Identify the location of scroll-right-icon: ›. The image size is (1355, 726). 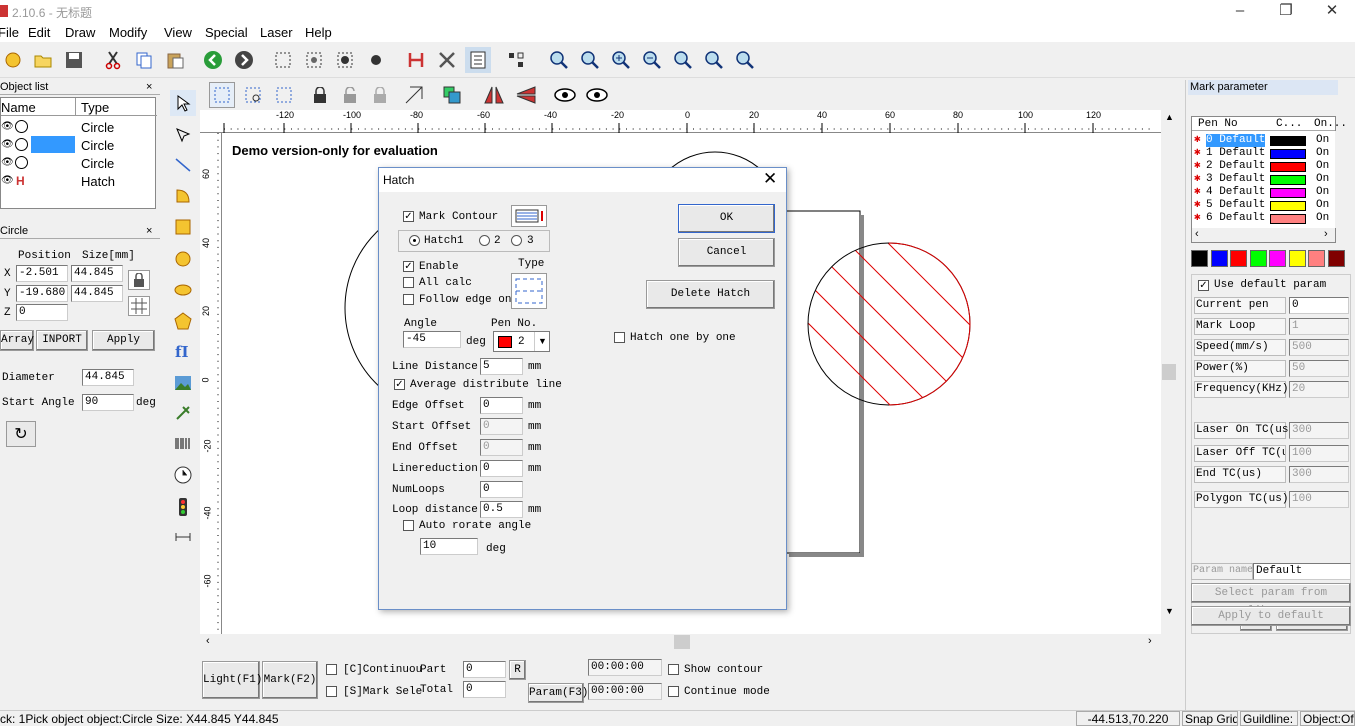
(1150, 641).